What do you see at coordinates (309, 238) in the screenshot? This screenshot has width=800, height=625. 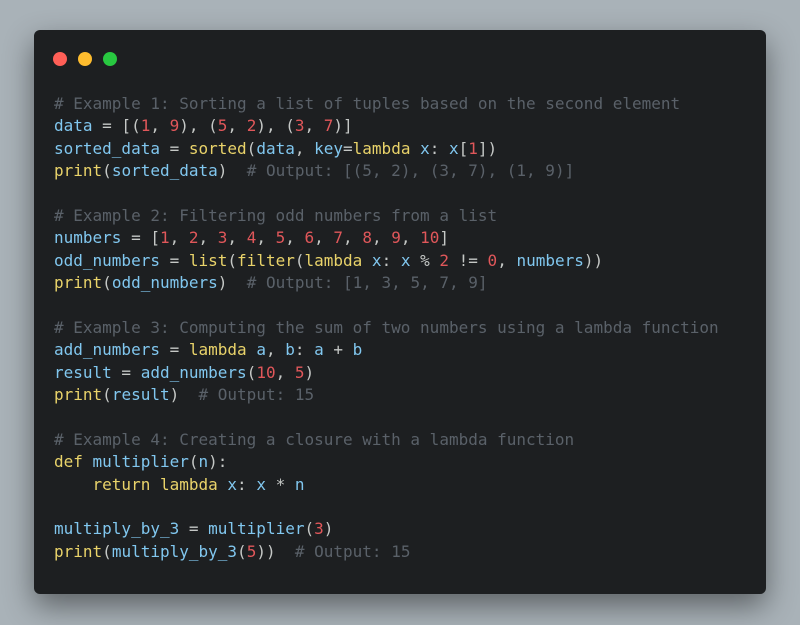 I see `code-token: 6` at bounding box center [309, 238].